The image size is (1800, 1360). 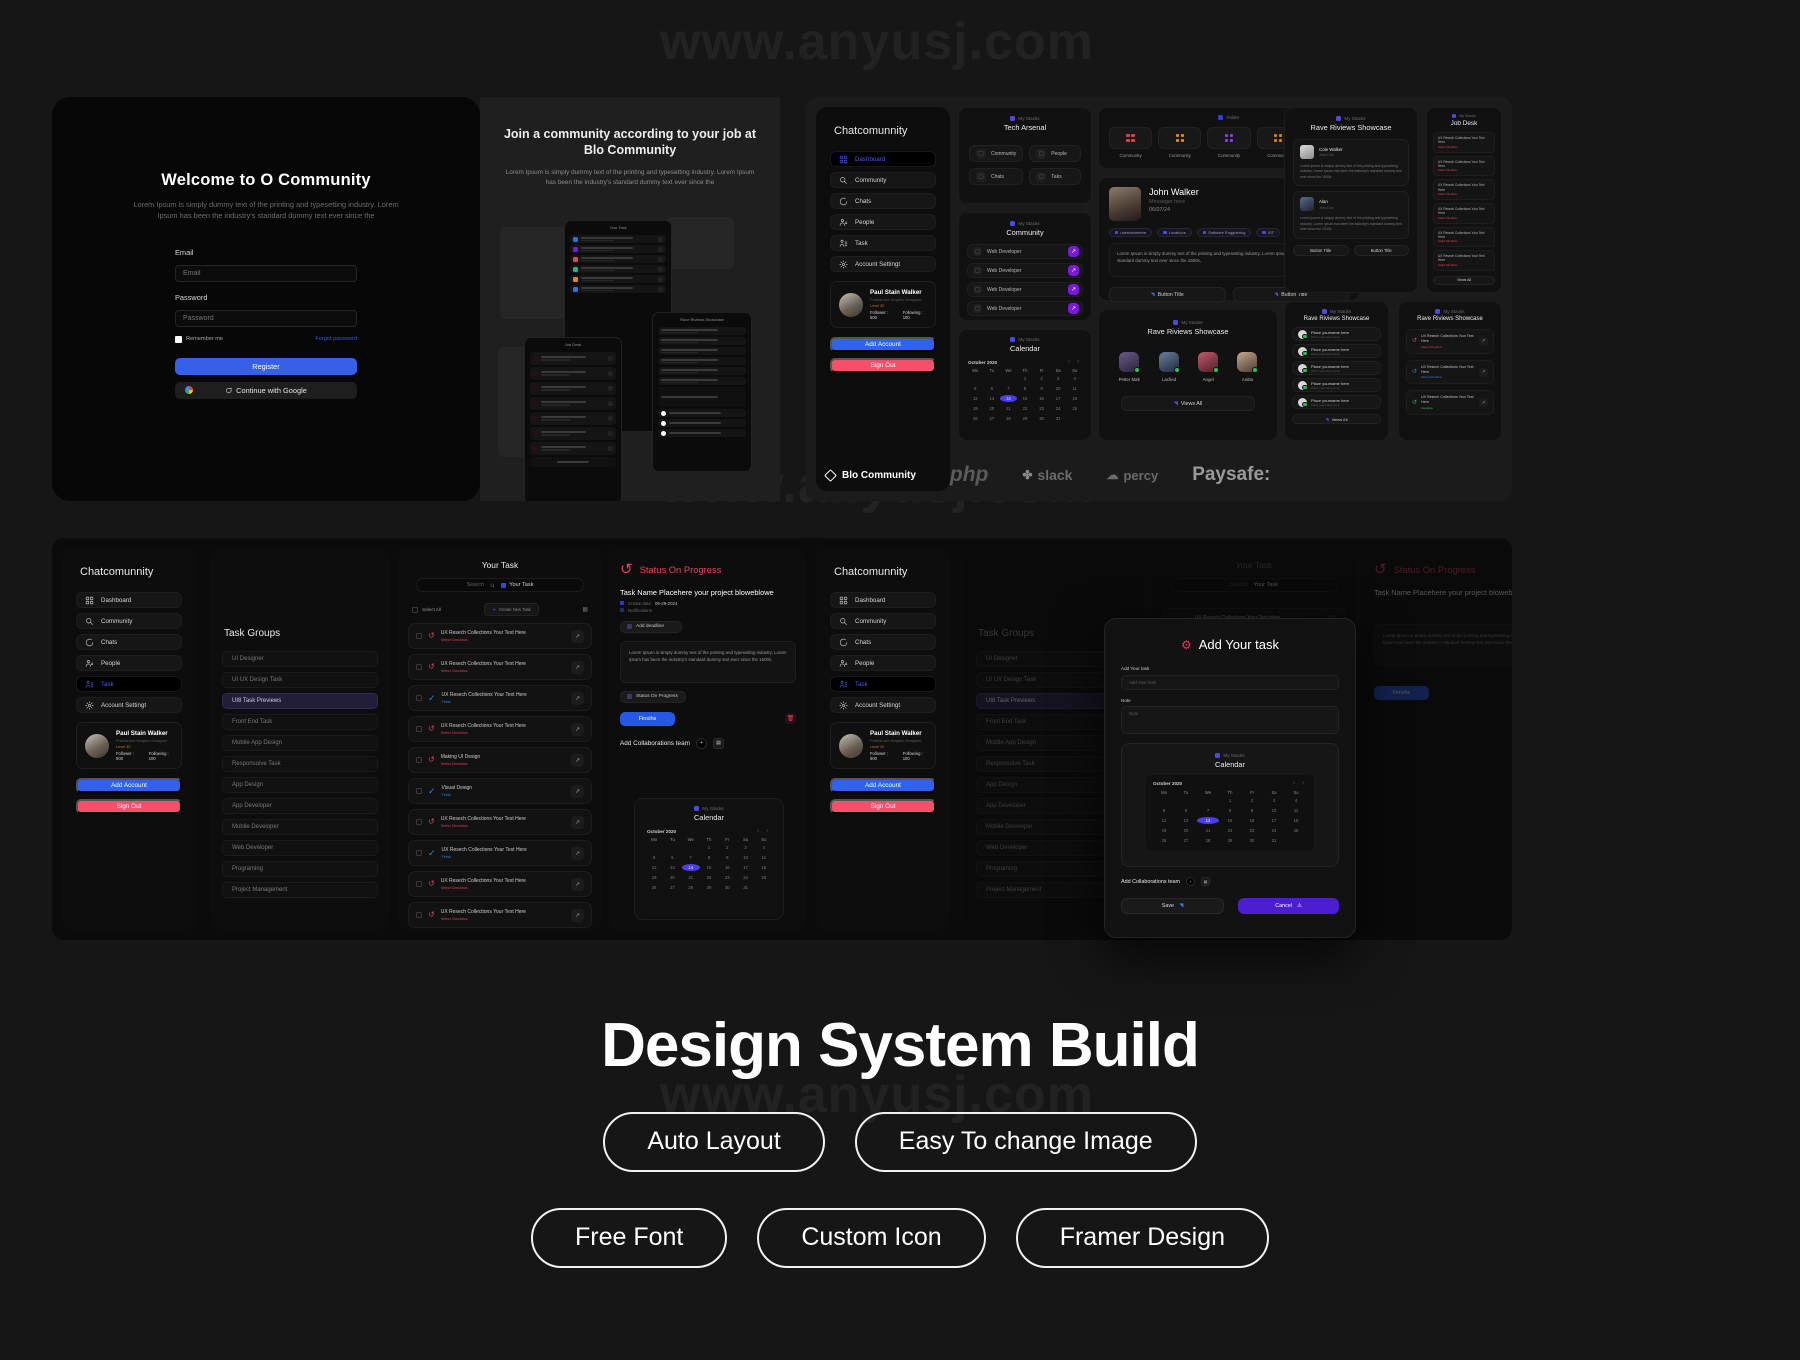 I want to click on calendar-day: 31, so click(x=1274, y=840).